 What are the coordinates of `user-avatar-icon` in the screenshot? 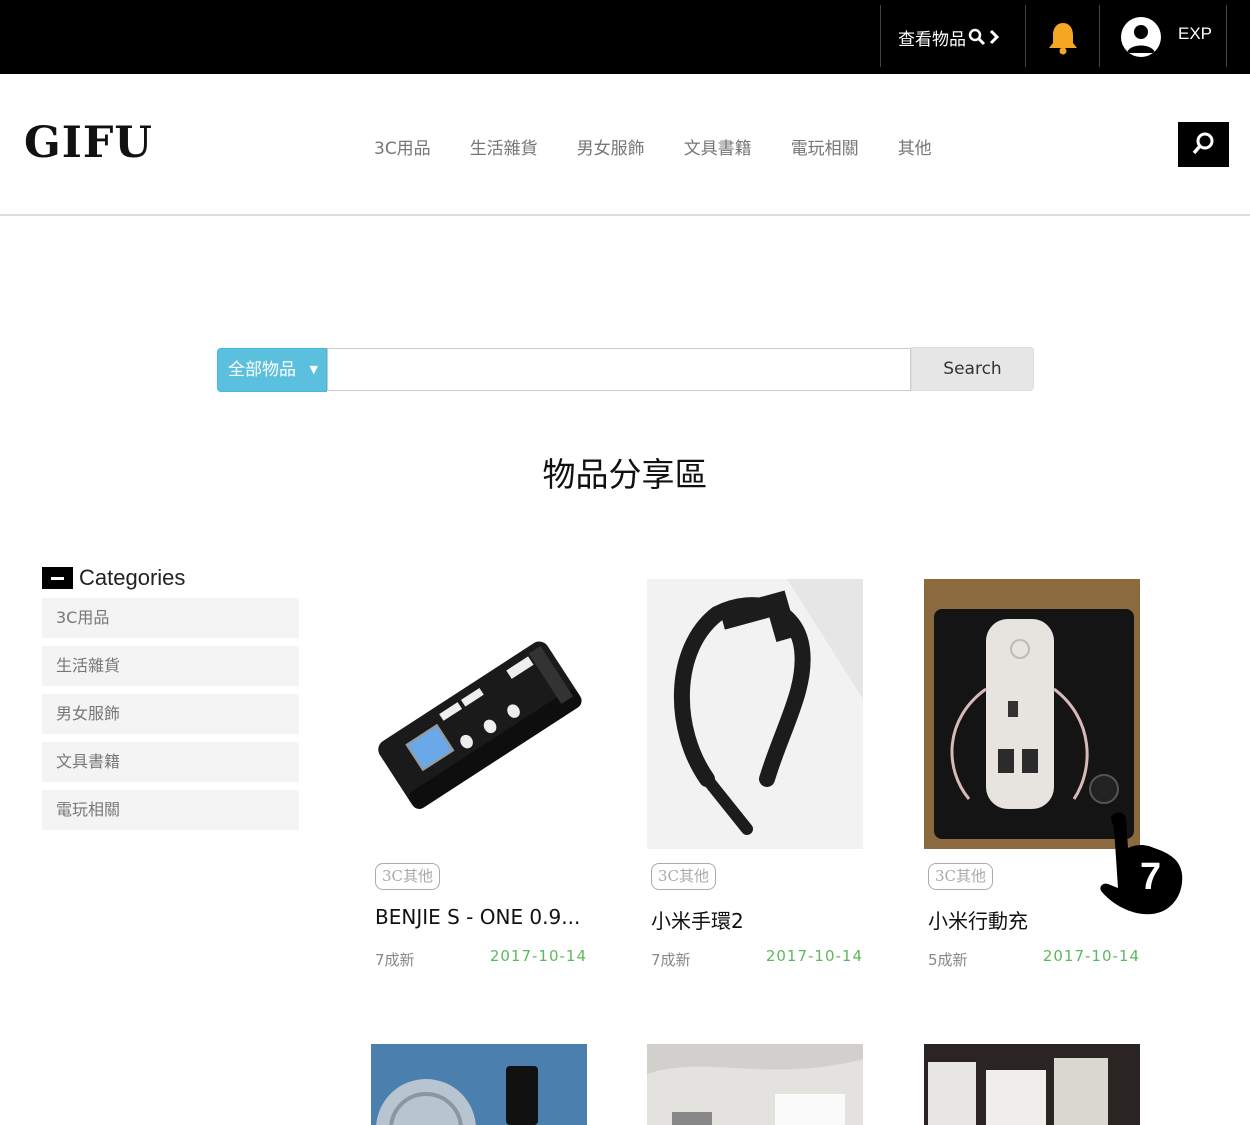 It's located at (1141, 37).